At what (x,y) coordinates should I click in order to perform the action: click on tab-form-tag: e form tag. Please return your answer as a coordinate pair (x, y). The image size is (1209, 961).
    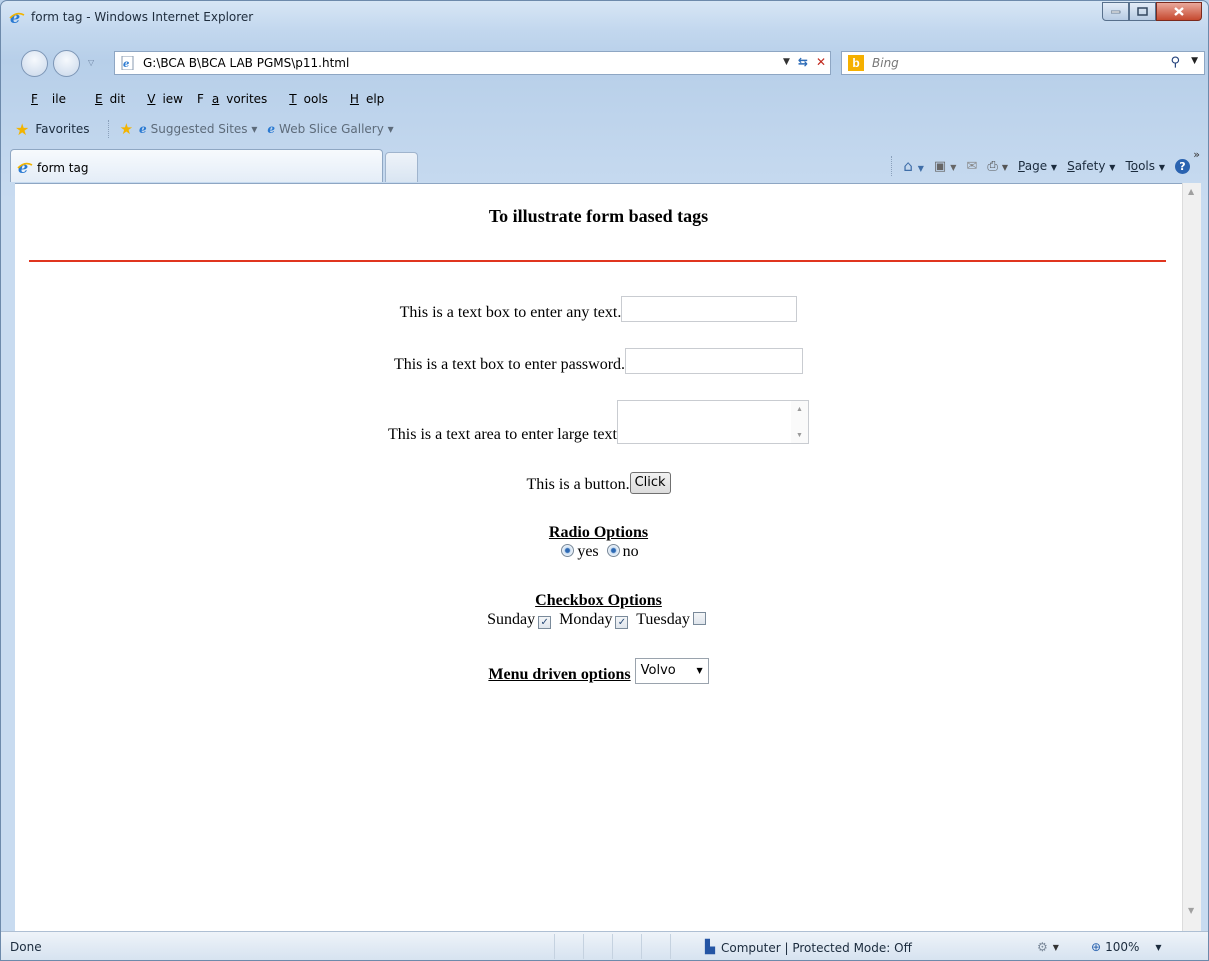
    Looking at the image, I should click on (196, 165).